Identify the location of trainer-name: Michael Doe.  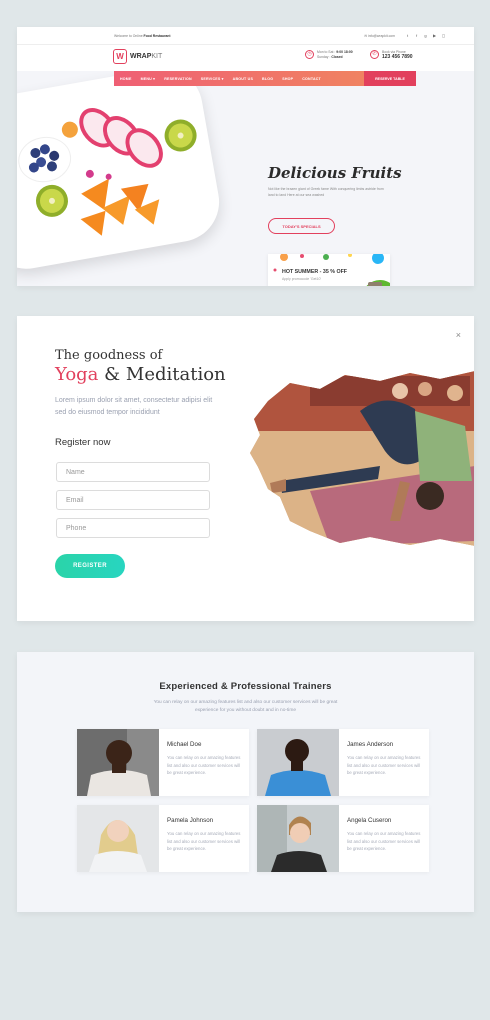
(184, 744).